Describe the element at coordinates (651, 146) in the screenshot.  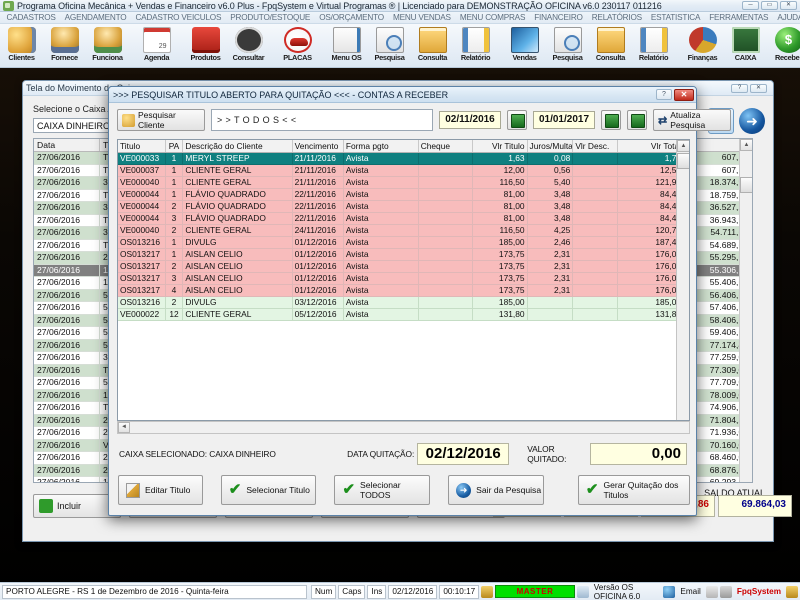
I see `titulos-col-vlr-total: Vlr Total` at that location.